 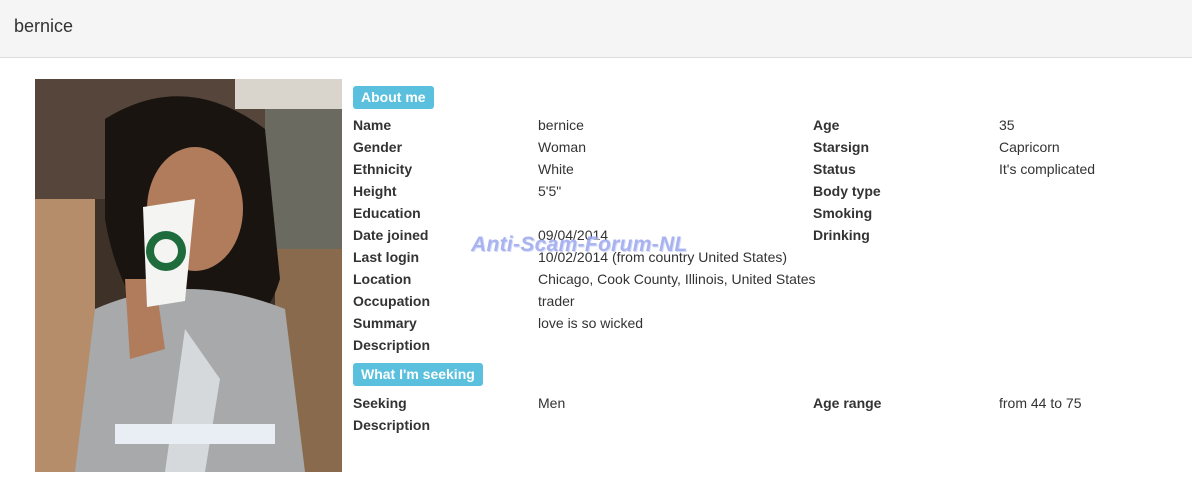 What do you see at coordinates (382, 279) in the screenshot?
I see `location-label: Location` at bounding box center [382, 279].